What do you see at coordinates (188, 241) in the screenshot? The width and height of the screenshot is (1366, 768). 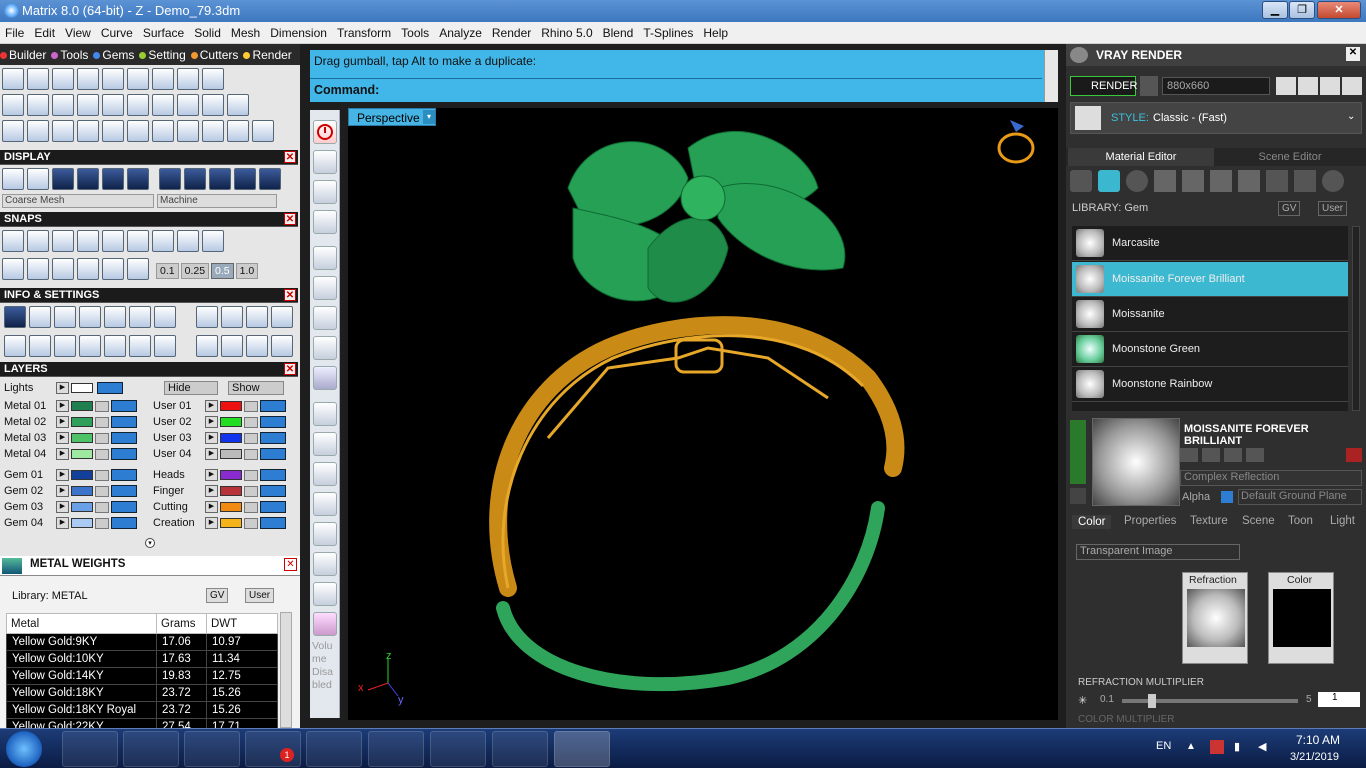 I see `snap-tan-icon` at bounding box center [188, 241].